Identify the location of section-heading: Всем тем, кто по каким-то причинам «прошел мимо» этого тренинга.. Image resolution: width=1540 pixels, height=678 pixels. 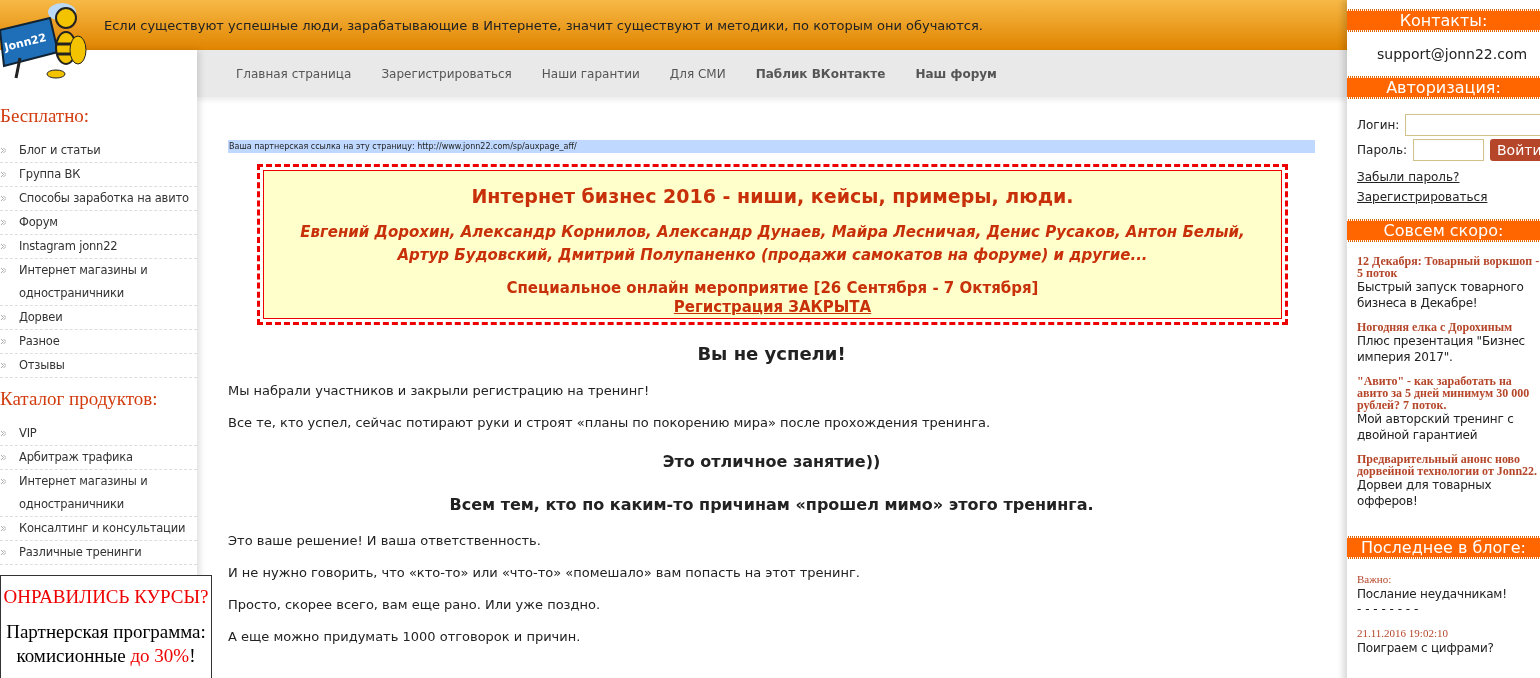
(771, 504).